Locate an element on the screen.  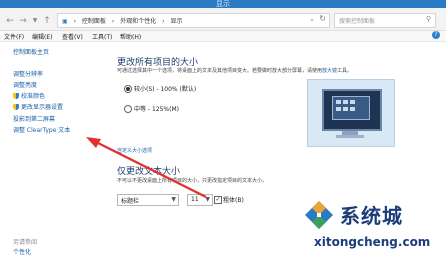
sidebar-item-cleartype: 调整 ClearType 文本 is located at coordinates (41, 129).